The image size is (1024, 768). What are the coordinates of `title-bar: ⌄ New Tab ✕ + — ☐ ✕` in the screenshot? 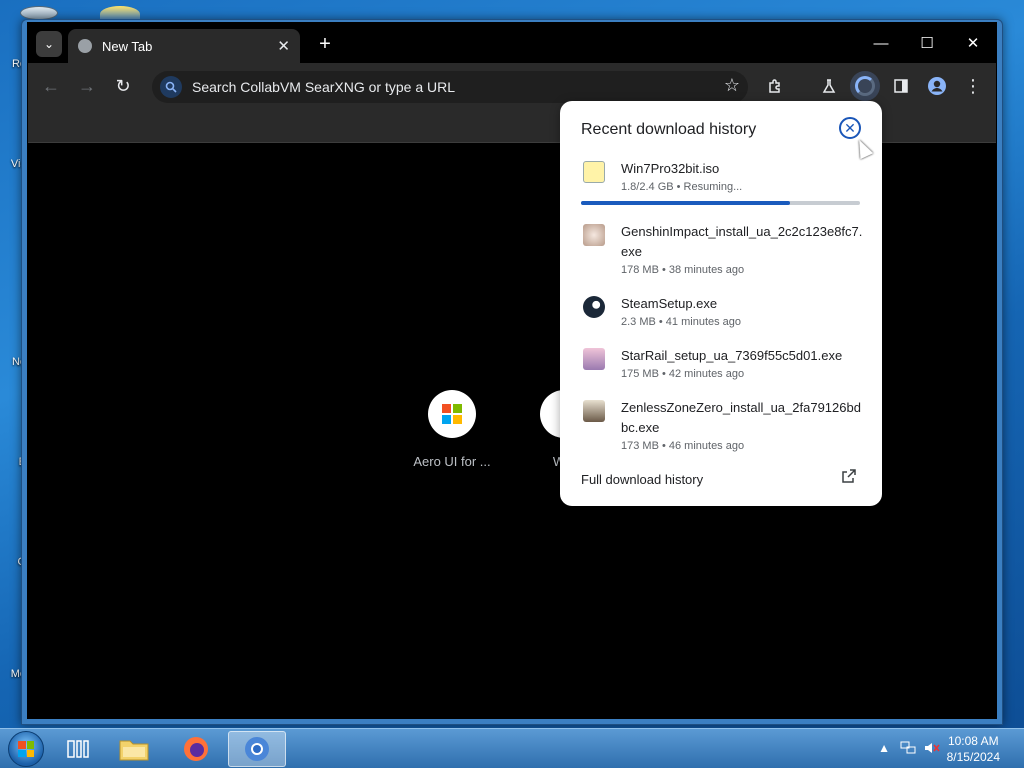 It's located at (512, 43).